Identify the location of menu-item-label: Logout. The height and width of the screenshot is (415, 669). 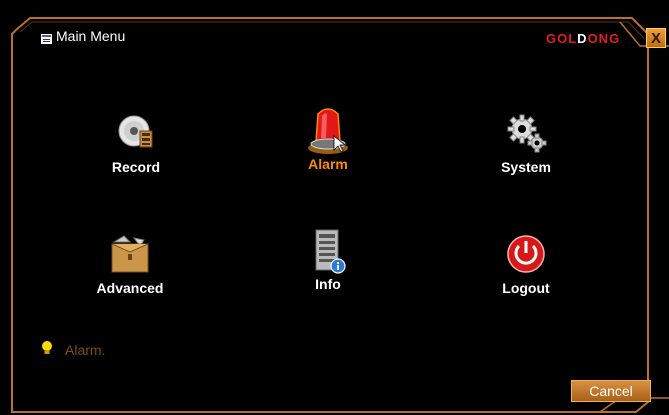
(526, 288).